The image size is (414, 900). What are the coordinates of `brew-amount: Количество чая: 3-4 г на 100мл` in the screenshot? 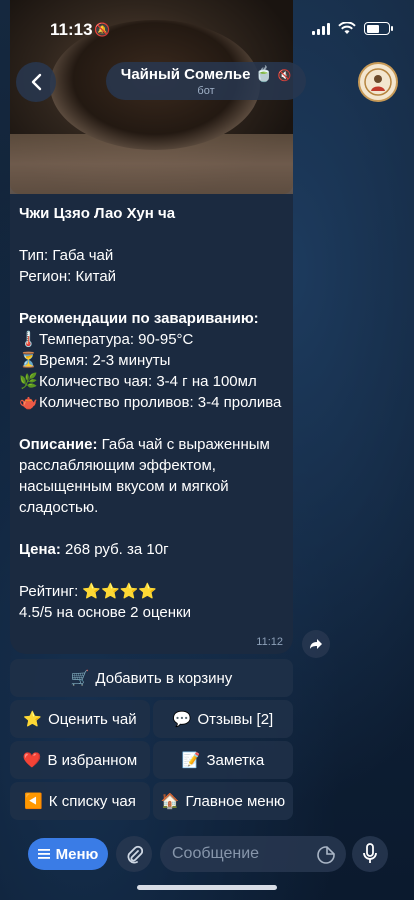 It's located at (148, 381).